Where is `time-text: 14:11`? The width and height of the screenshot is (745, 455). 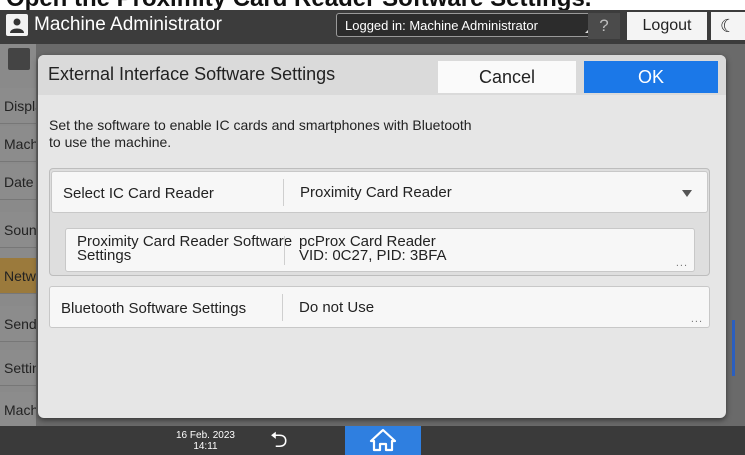
time-text: 14:11 is located at coordinates (205, 446).